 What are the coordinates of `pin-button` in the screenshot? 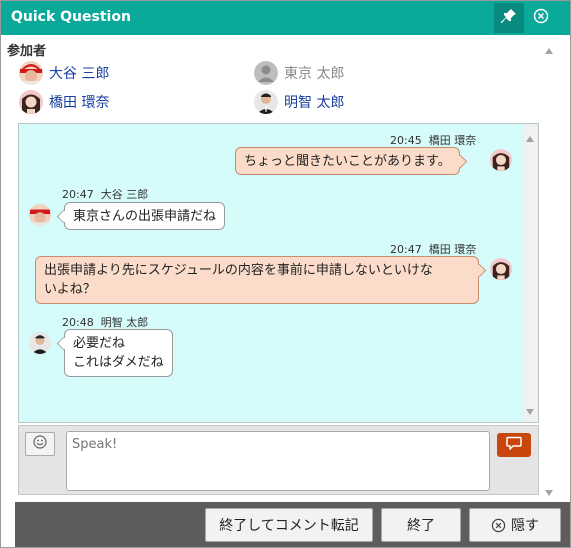 It's located at (509, 18).